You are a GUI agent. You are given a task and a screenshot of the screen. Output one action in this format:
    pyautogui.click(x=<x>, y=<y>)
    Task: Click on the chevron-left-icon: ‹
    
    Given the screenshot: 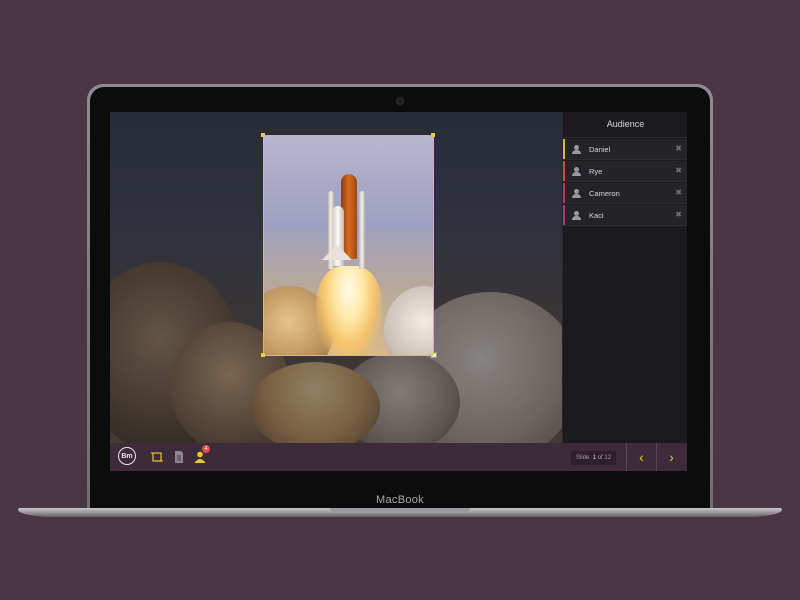 What is the action you would take?
    pyautogui.click(x=641, y=457)
    